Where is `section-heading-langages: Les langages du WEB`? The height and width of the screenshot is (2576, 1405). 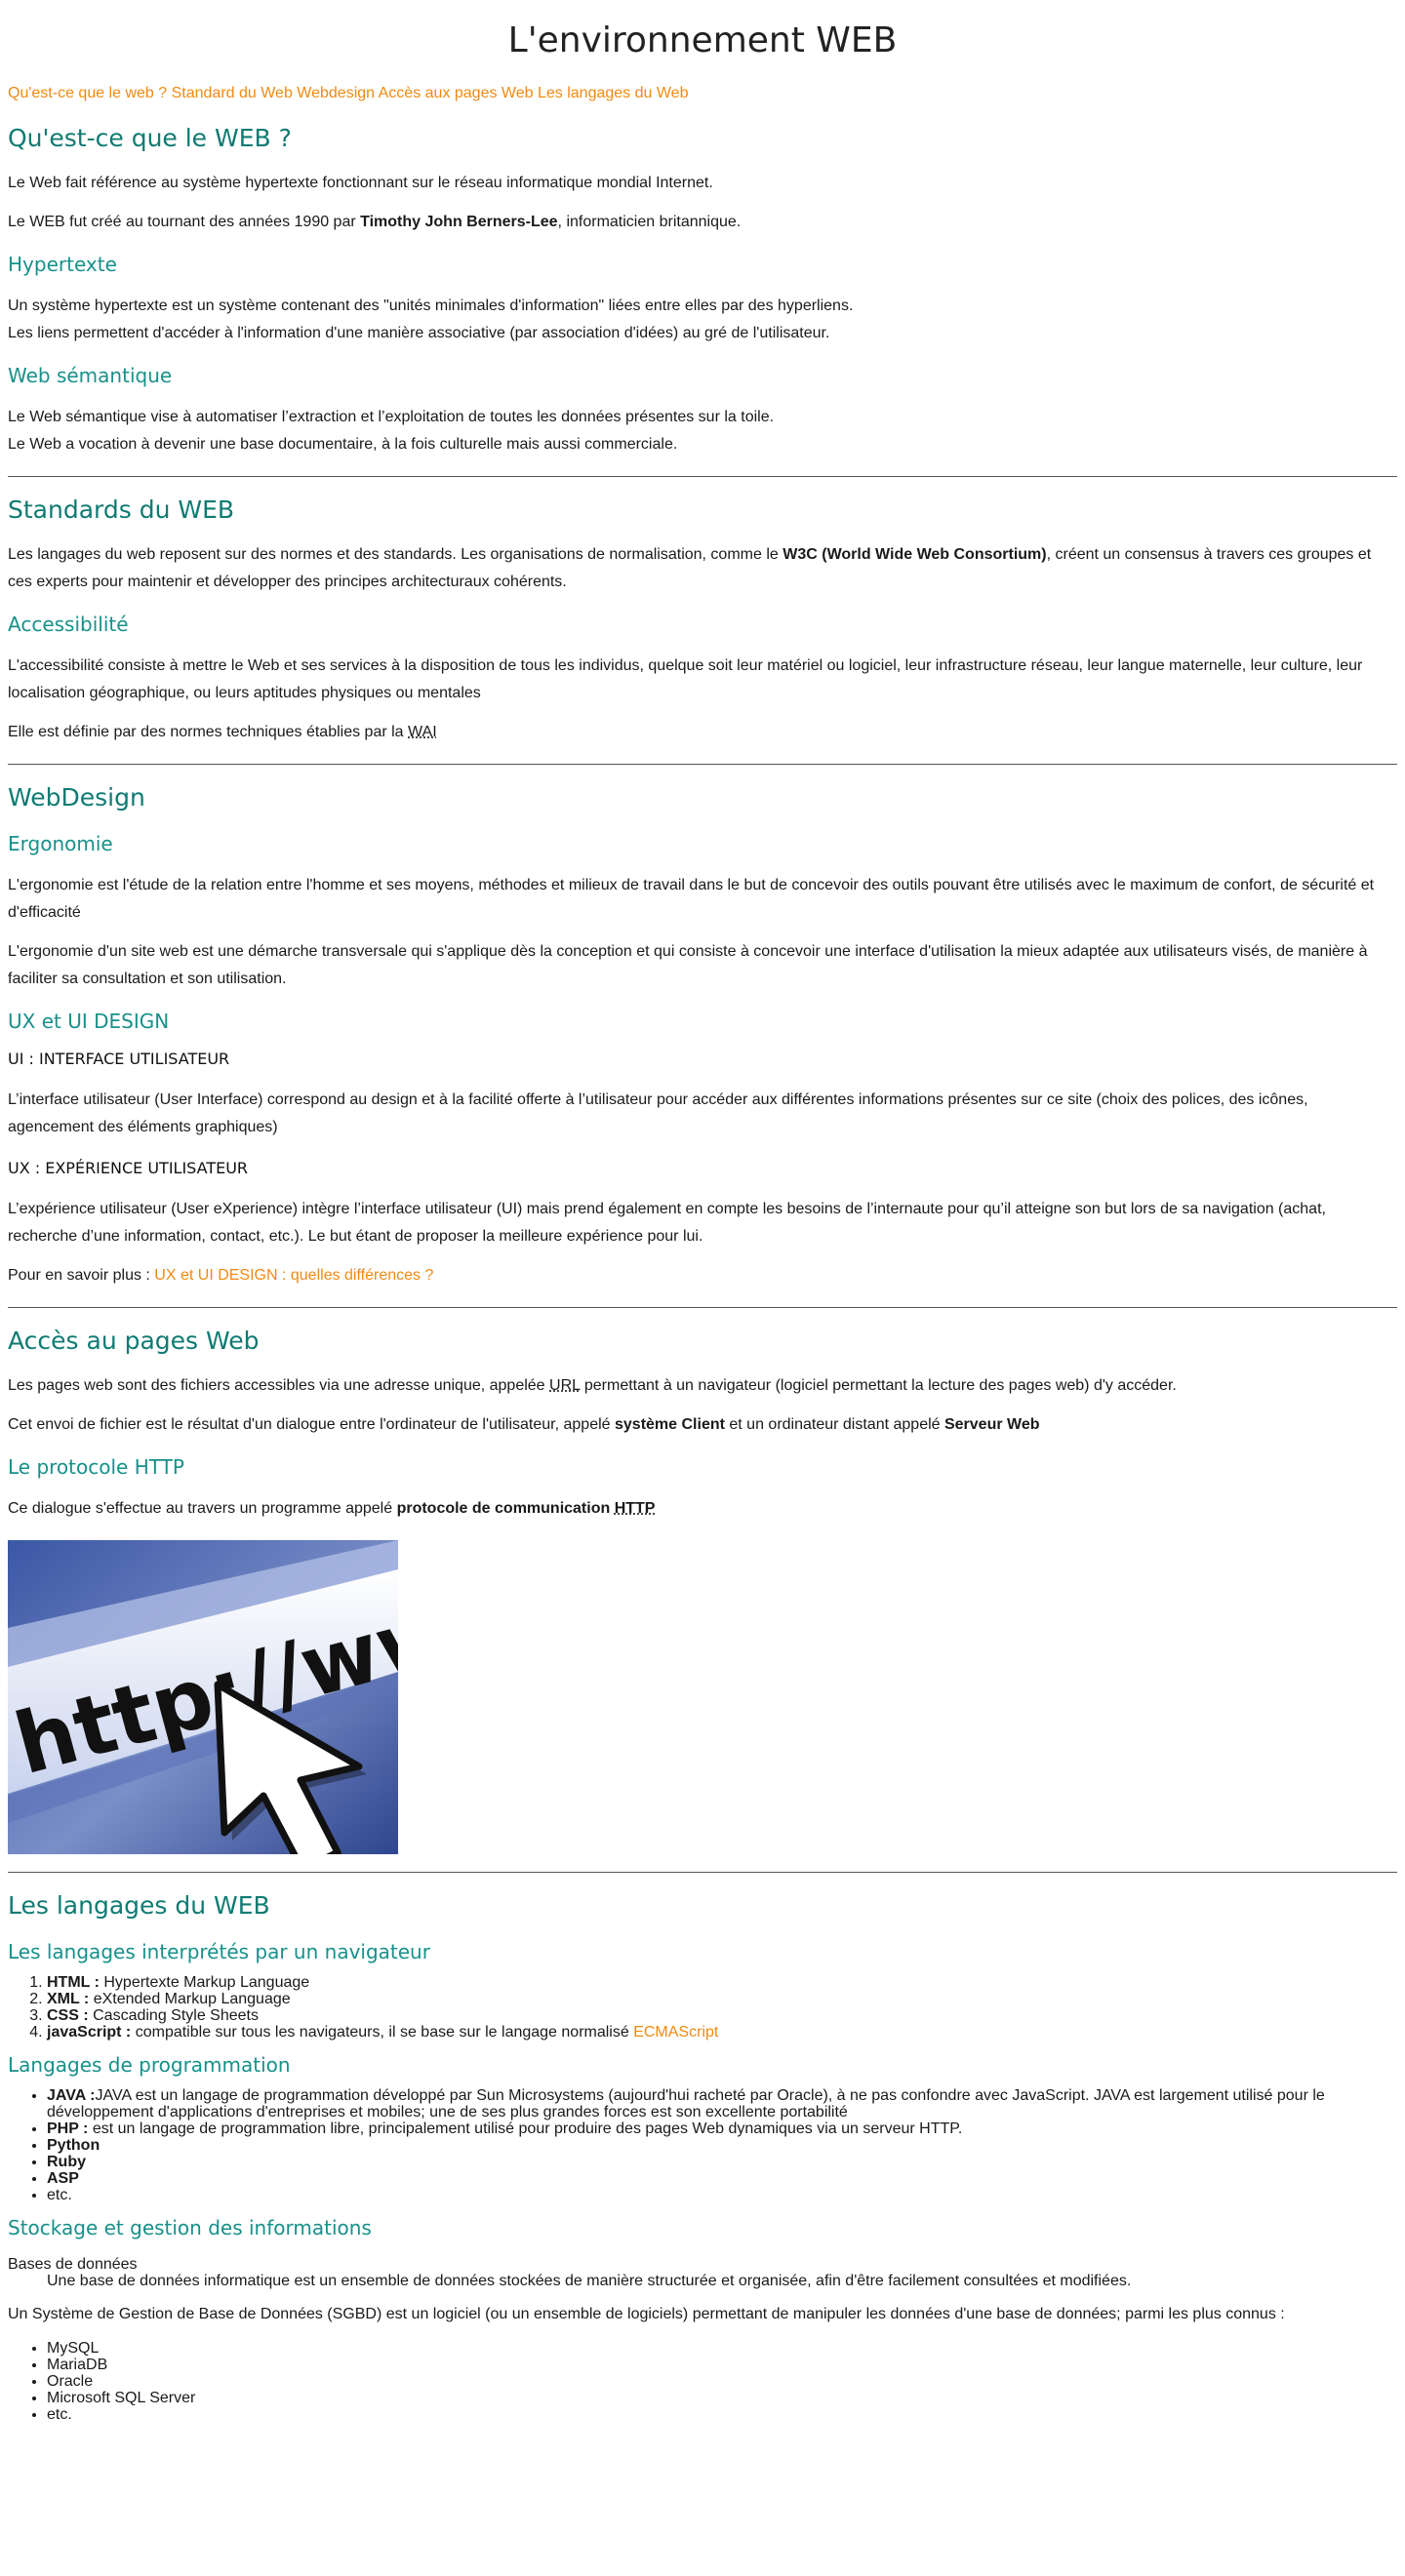
section-heading-langages: Les langages du WEB is located at coordinates (139, 1905).